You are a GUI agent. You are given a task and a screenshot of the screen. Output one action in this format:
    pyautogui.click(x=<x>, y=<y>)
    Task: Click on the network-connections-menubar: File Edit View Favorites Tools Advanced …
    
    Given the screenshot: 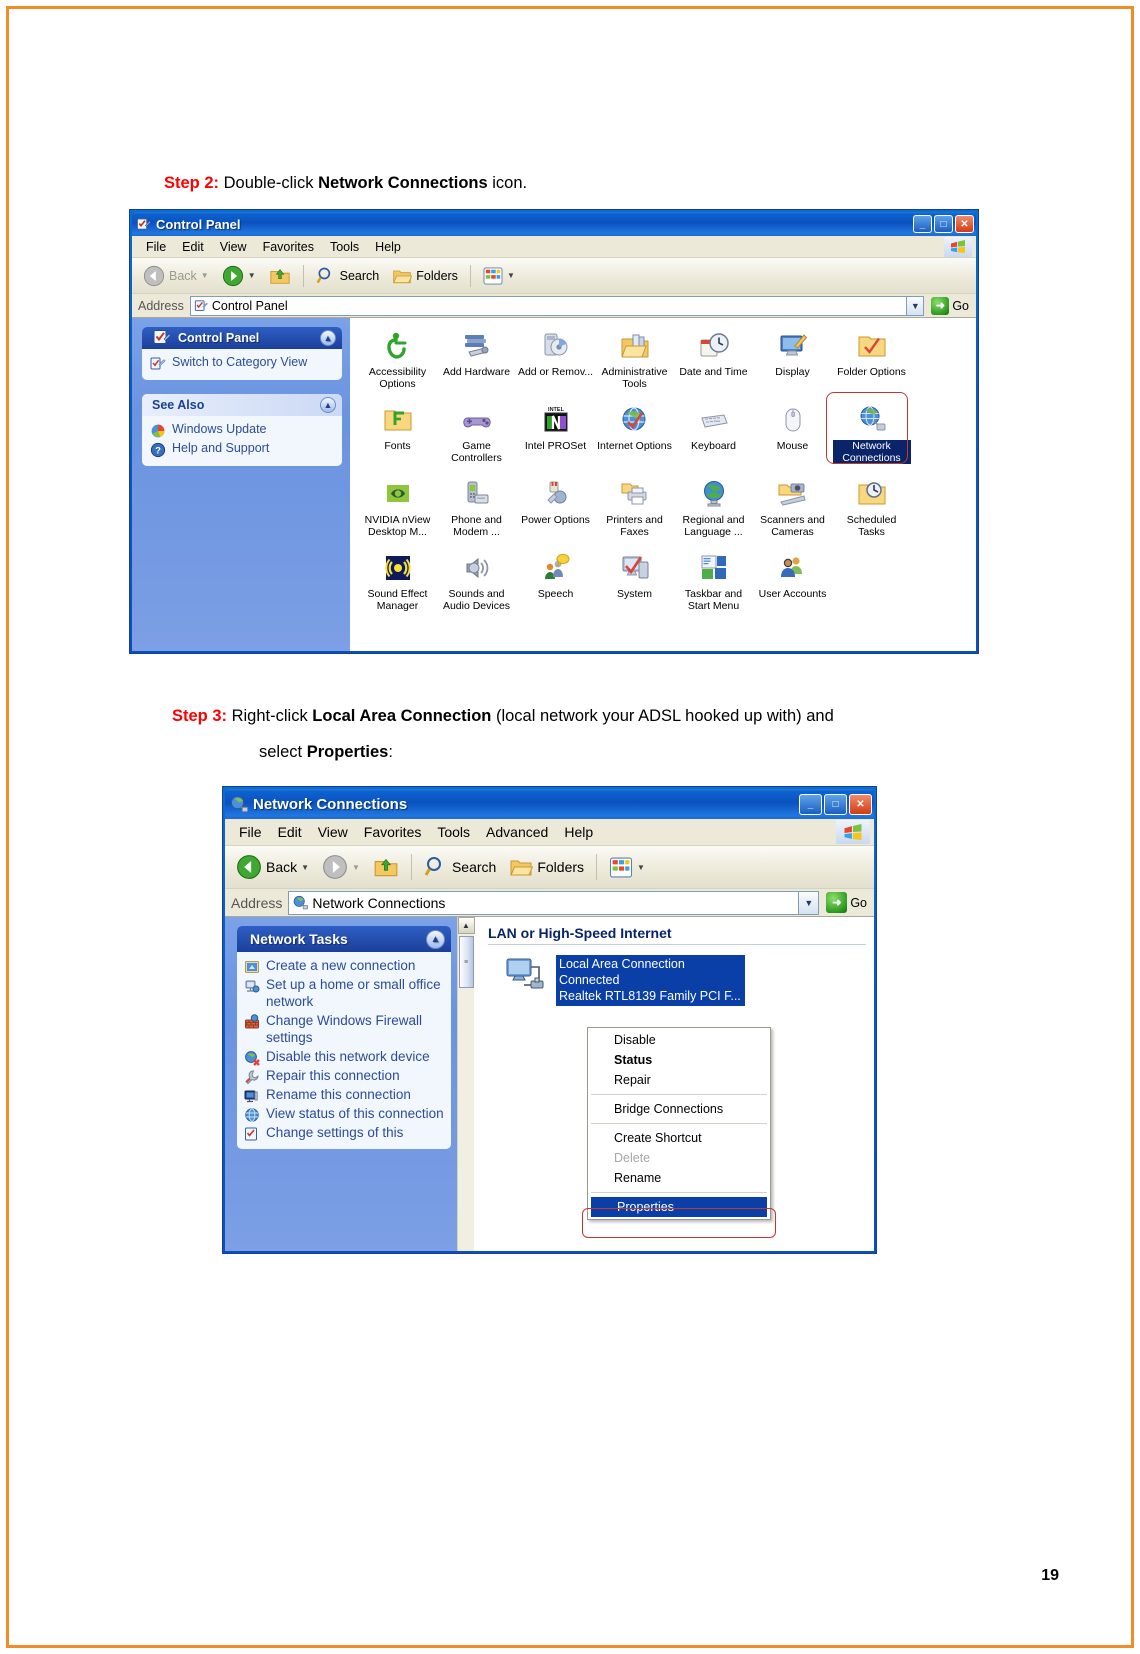 What is the action you would take?
    pyautogui.click(x=549, y=832)
    